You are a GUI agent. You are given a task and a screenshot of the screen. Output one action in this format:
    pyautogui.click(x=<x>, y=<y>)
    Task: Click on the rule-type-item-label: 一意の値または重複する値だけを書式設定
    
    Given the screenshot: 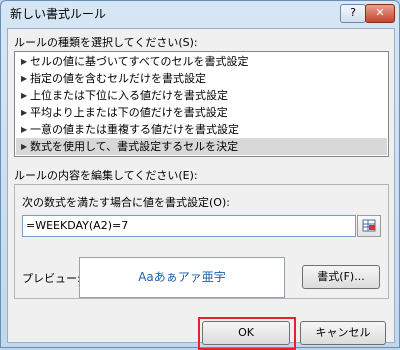 What is the action you would take?
    pyautogui.click(x=134, y=129)
    